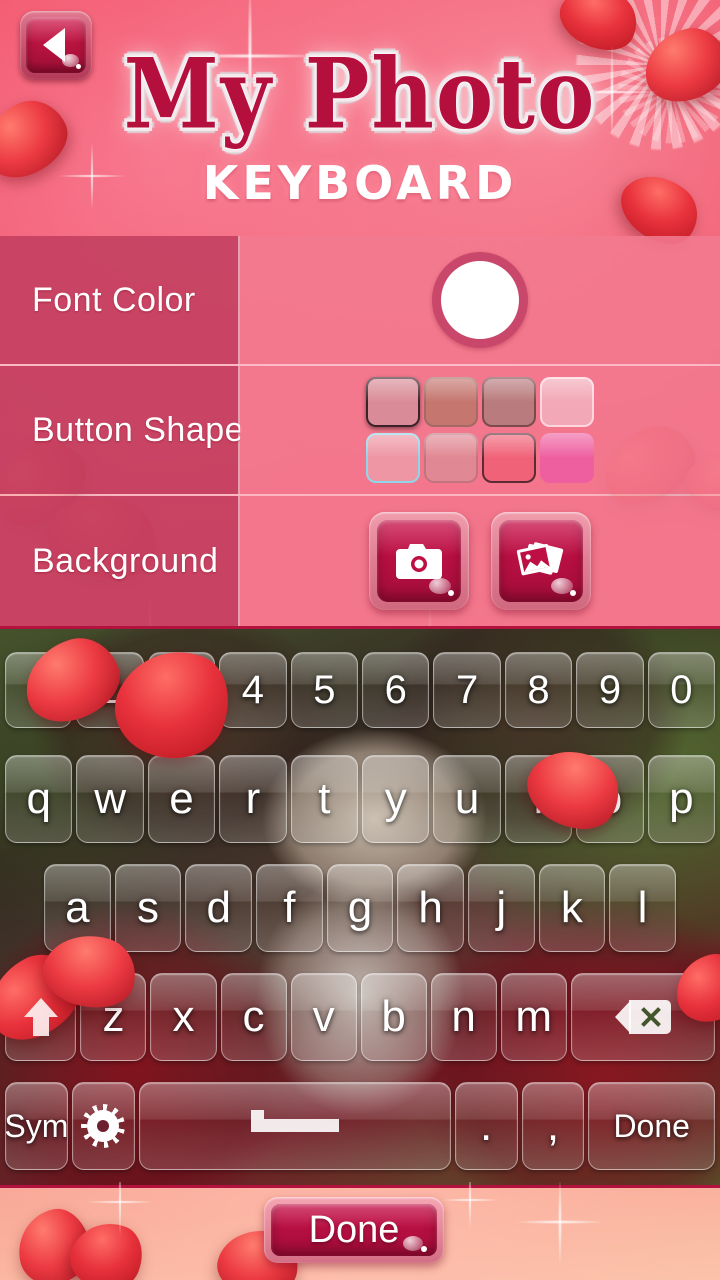  I want to click on key-9: 9, so click(610, 689).